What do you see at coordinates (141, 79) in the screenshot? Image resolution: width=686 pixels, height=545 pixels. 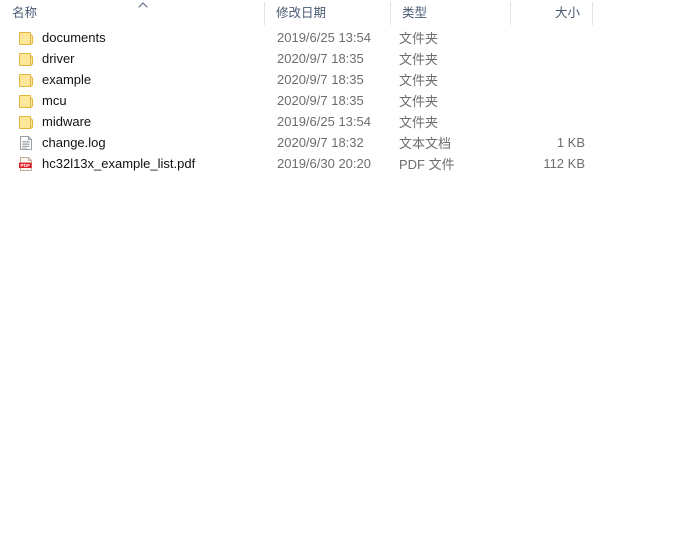 I see `file-name-cell: example` at bounding box center [141, 79].